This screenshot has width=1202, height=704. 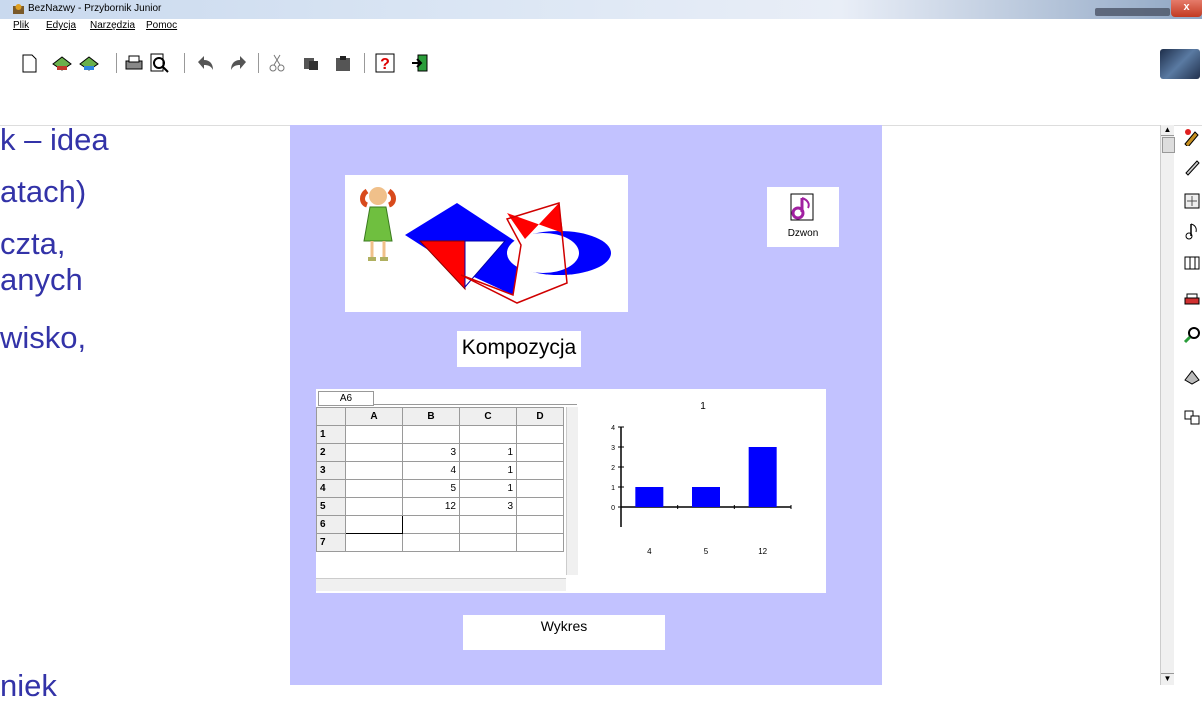 What do you see at coordinates (441, 584) in the screenshot?
I see `horizontal-scrollbar` at bounding box center [441, 584].